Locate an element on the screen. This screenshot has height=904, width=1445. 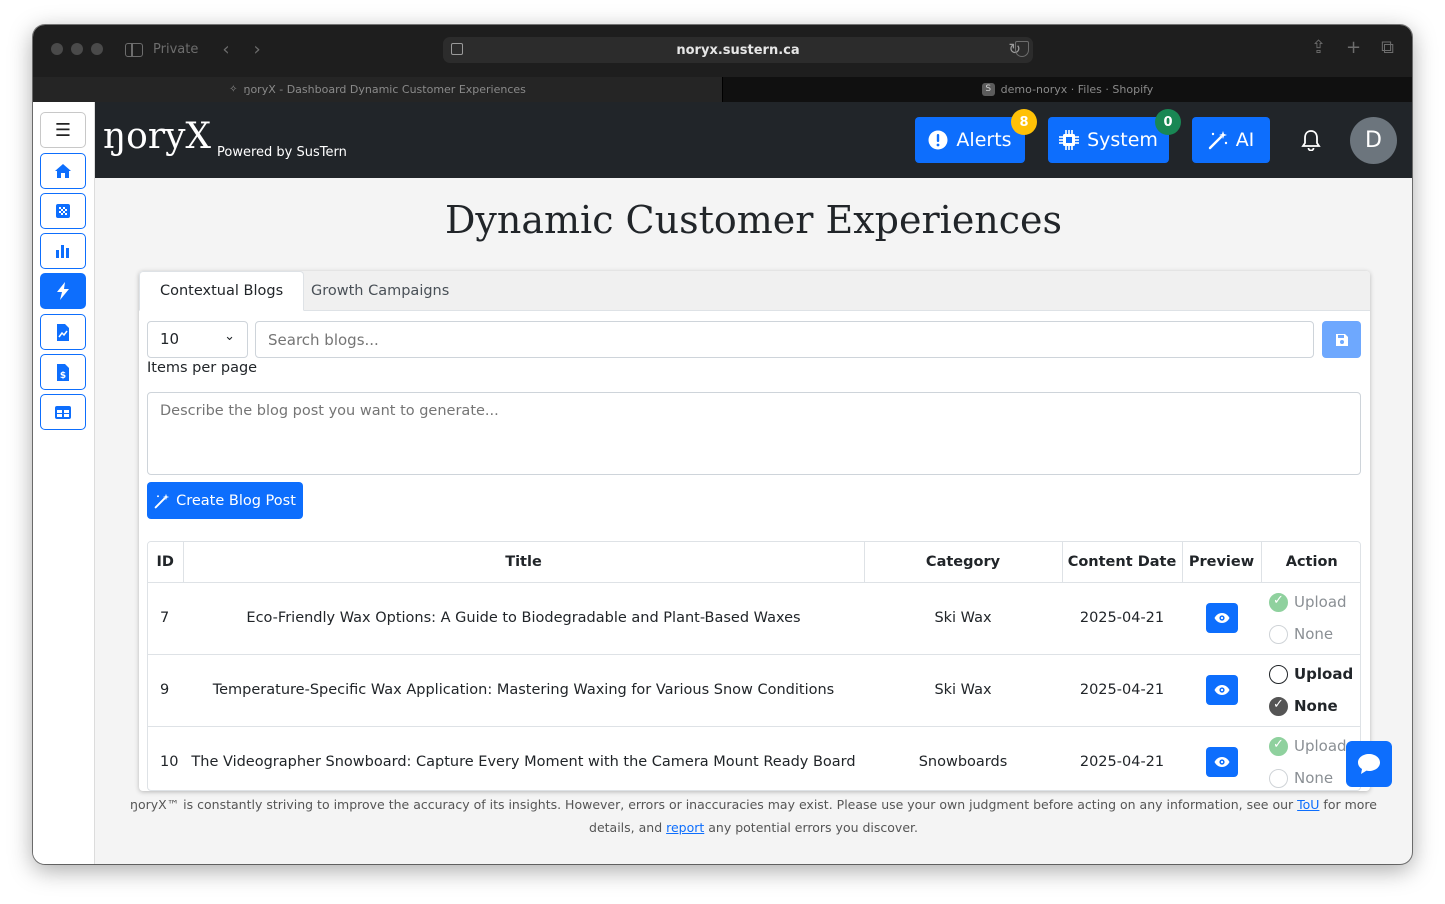
address-bar: noryx.sustern.ca ↻ is located at coordinates (738, 50).